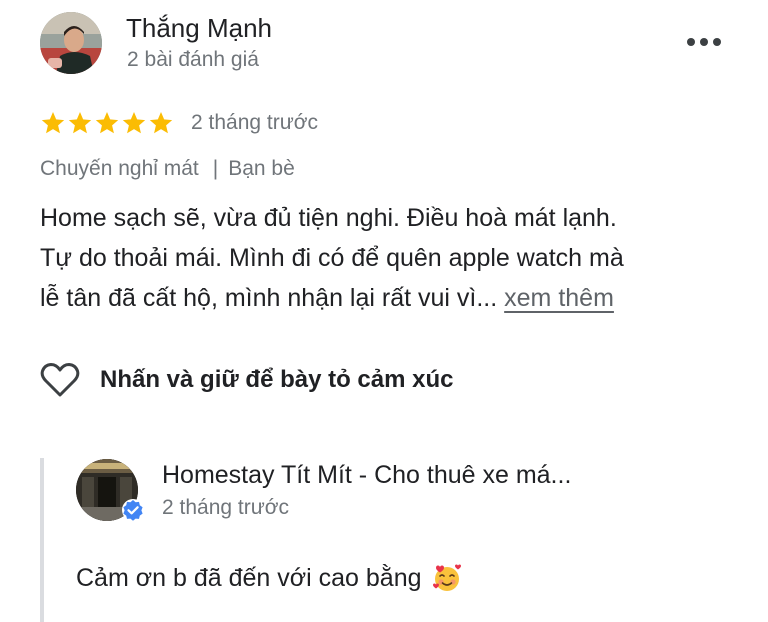 The height and width of the screenshot is (622, 768). What do you see at coordinates (249, 578) in the screenshot?
I see `owner-response-message: Cảm ơn b đã đến với cao bằng` at bounding box center [249, 578].